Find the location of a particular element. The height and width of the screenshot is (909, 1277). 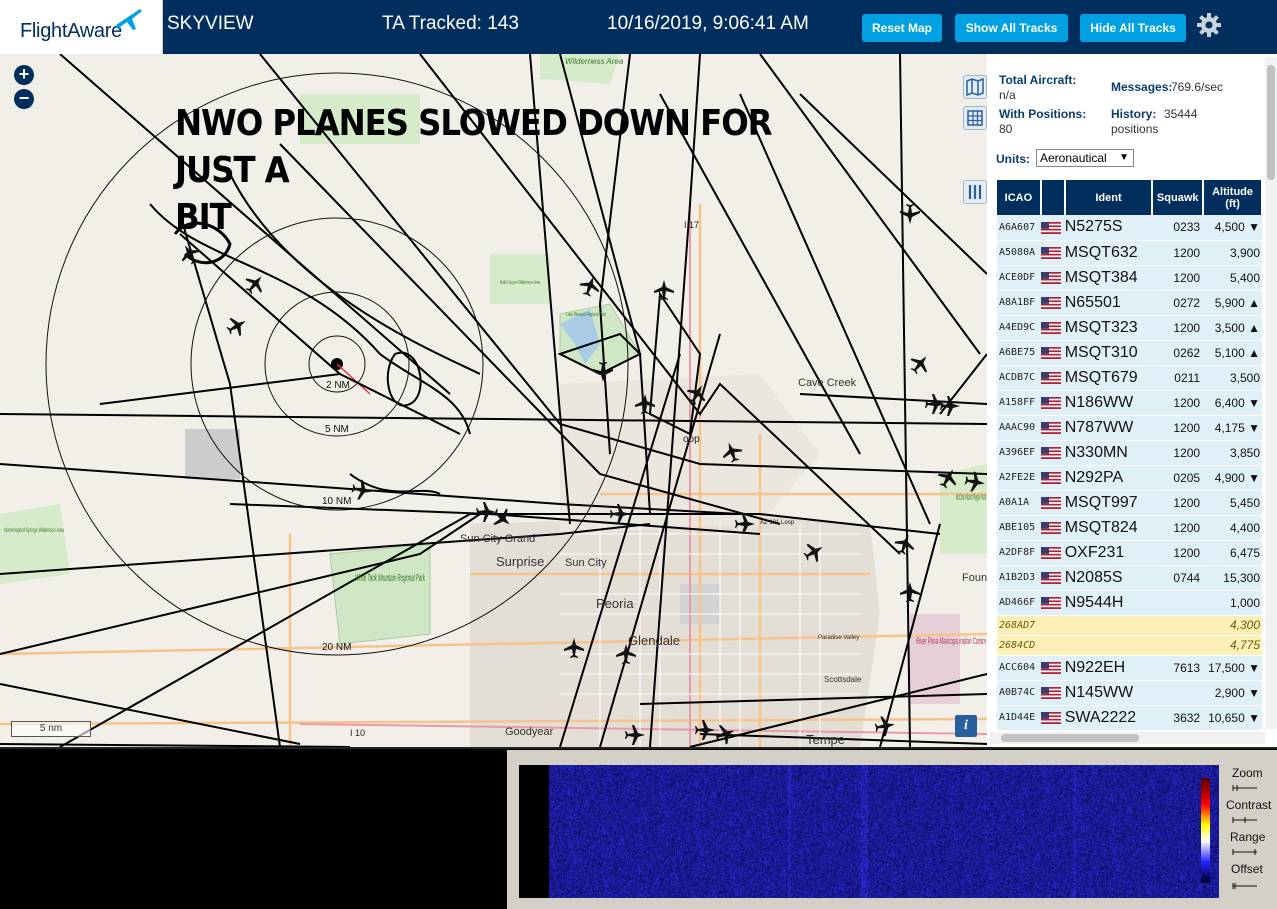

place-label-goodyear: Goodyear is located at coordinates (529, 732).